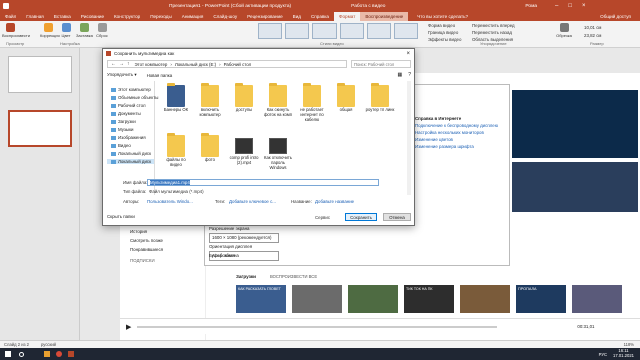  I want to click on forward-icon: →, so click(121, 64).